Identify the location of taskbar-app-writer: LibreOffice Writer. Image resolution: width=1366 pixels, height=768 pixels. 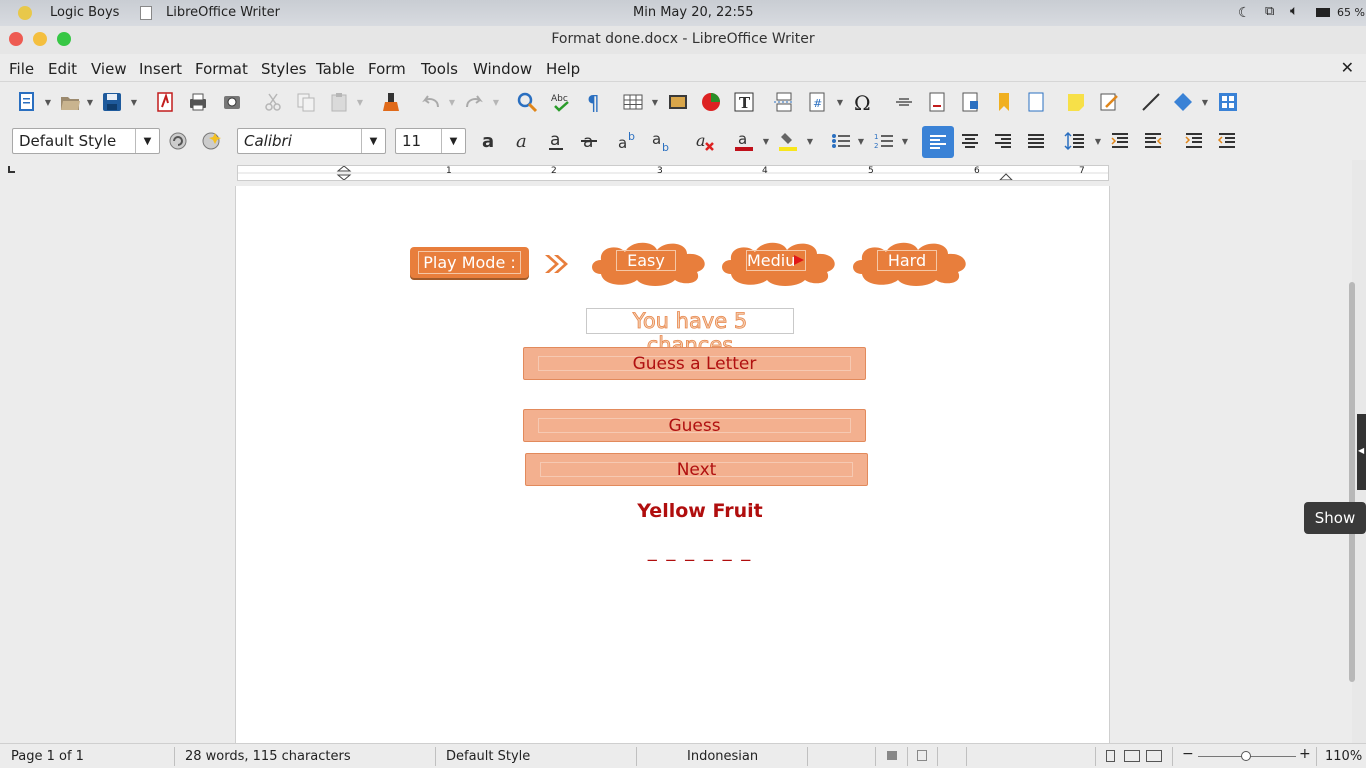
(210, 12).